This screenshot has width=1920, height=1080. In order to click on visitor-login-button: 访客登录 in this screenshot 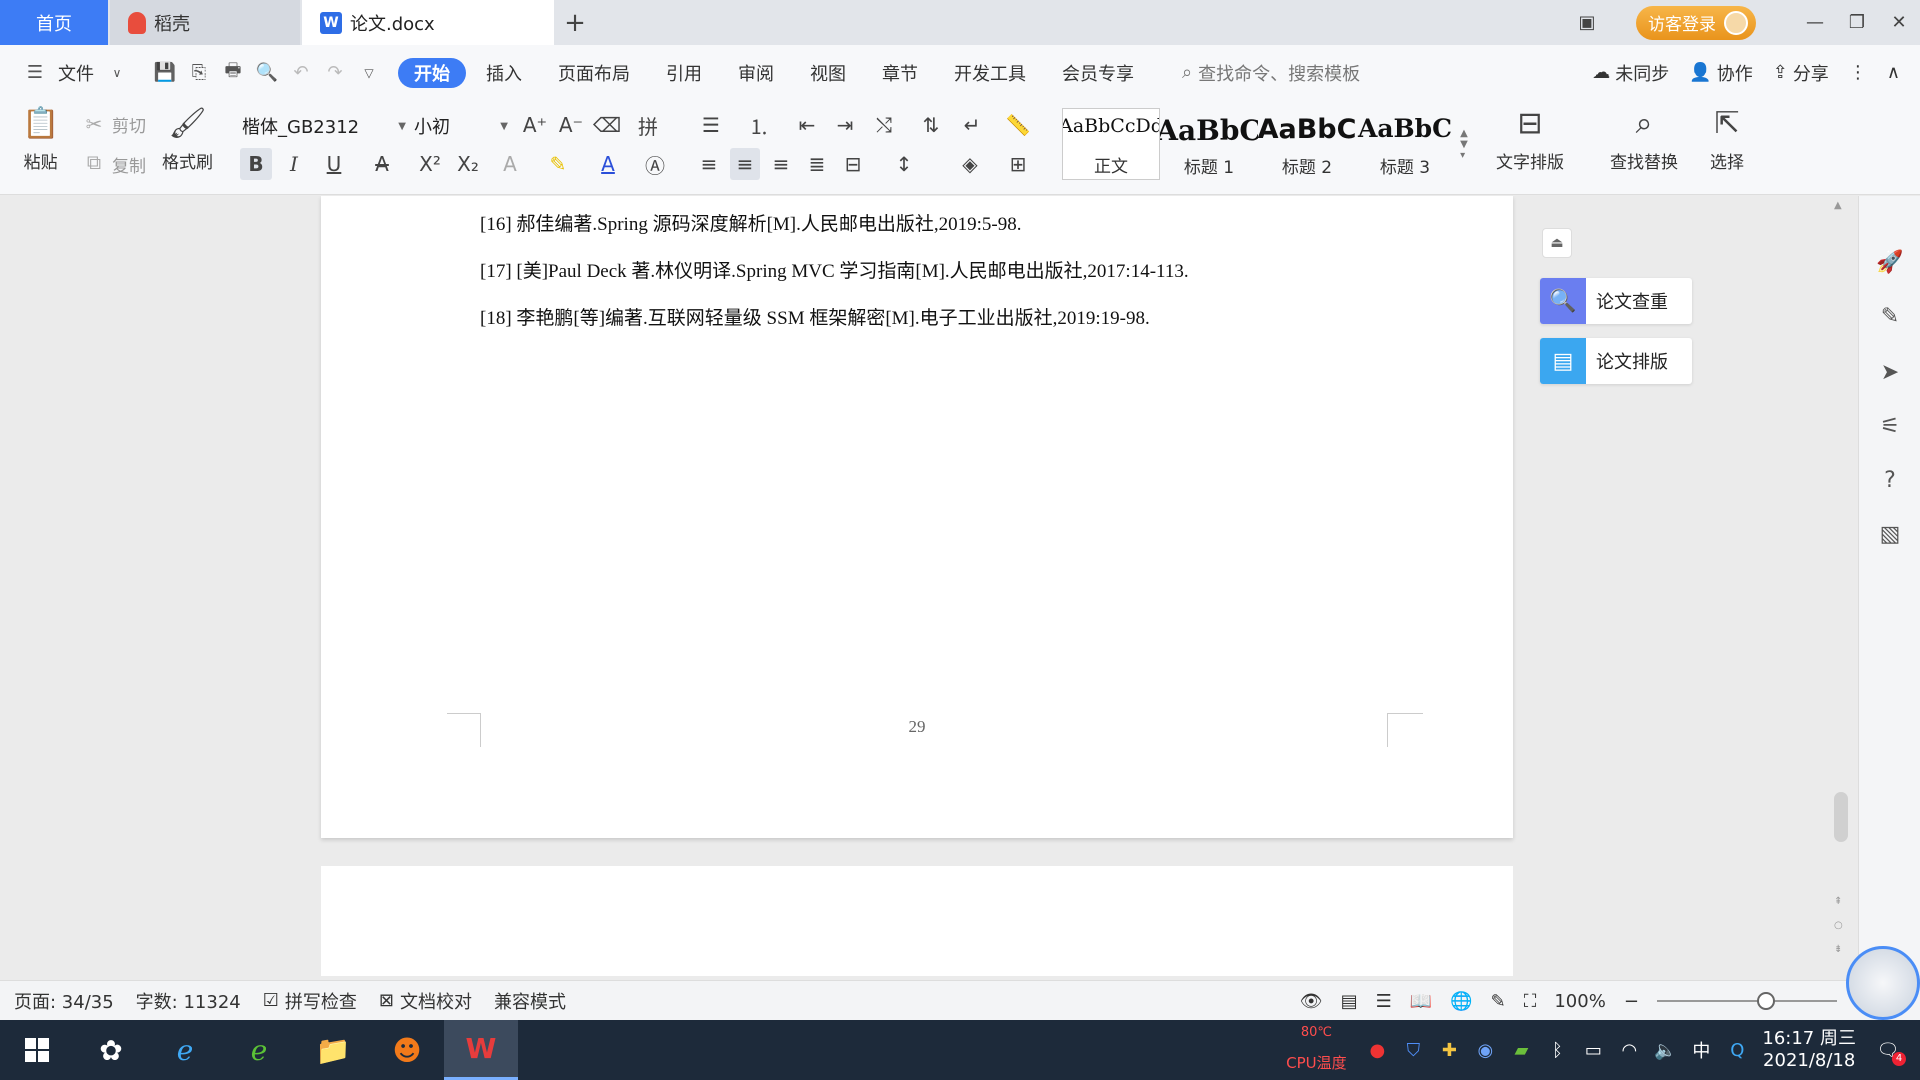, I will do `click(1696, 22)`.